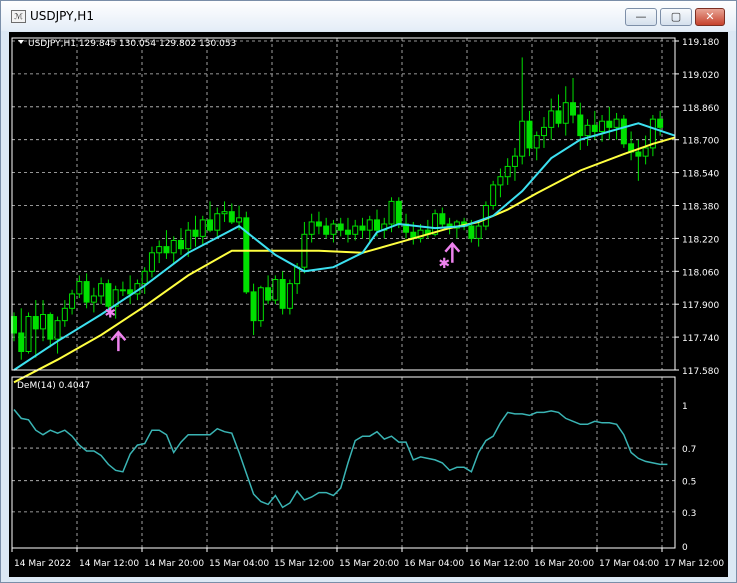 This screenshot has width=737, height=583. I want to click on x-tick-label: 15 Mar 04:00, so click(239, 564).